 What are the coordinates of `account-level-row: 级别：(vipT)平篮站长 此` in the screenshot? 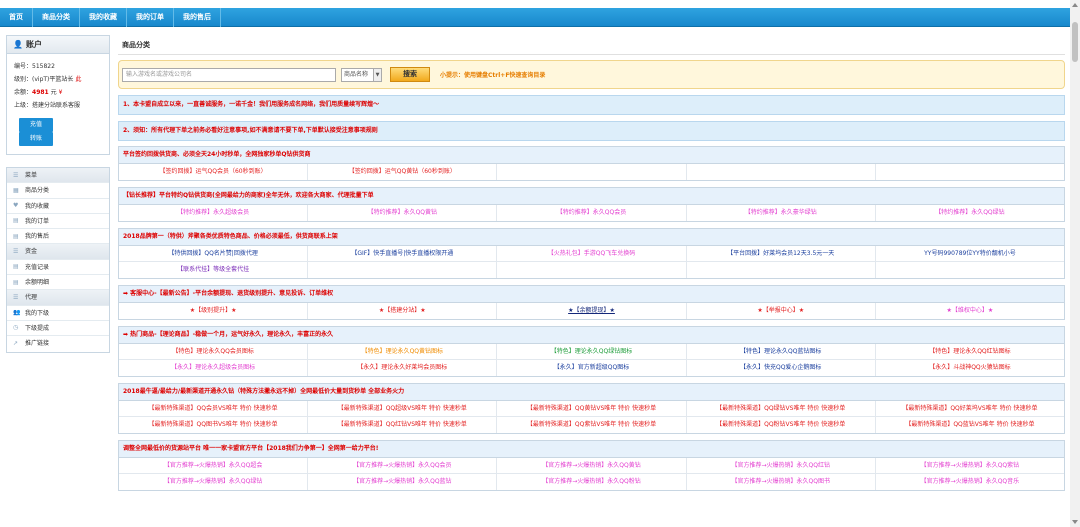 It's located at (48, 79).